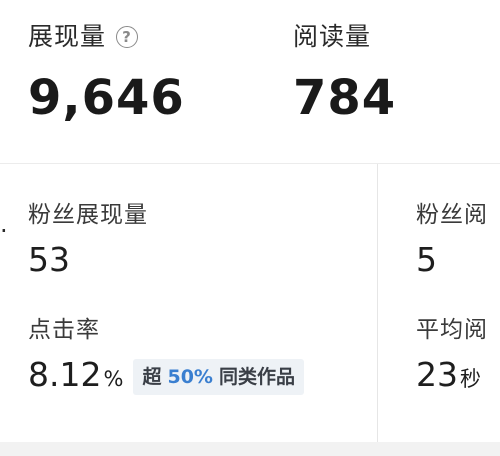  Describe the element at coordinates (256, 377) in the screenshot. I see `badge-suffix: 同类作品` at that location.